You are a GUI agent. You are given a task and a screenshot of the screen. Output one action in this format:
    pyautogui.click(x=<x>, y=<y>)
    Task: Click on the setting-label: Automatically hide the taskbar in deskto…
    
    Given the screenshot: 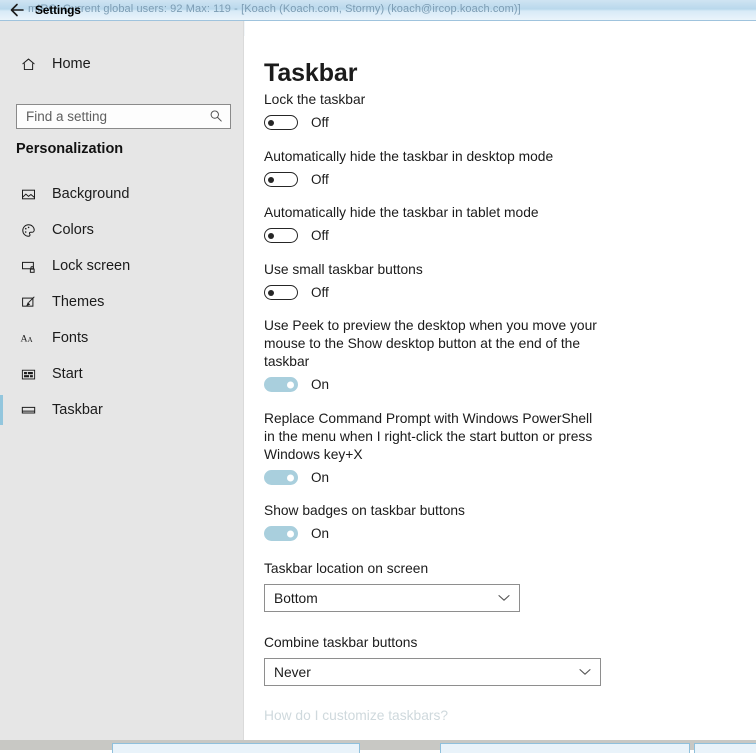 What is the action you would take?
    pyautogui.click(x=409, y=156)
    